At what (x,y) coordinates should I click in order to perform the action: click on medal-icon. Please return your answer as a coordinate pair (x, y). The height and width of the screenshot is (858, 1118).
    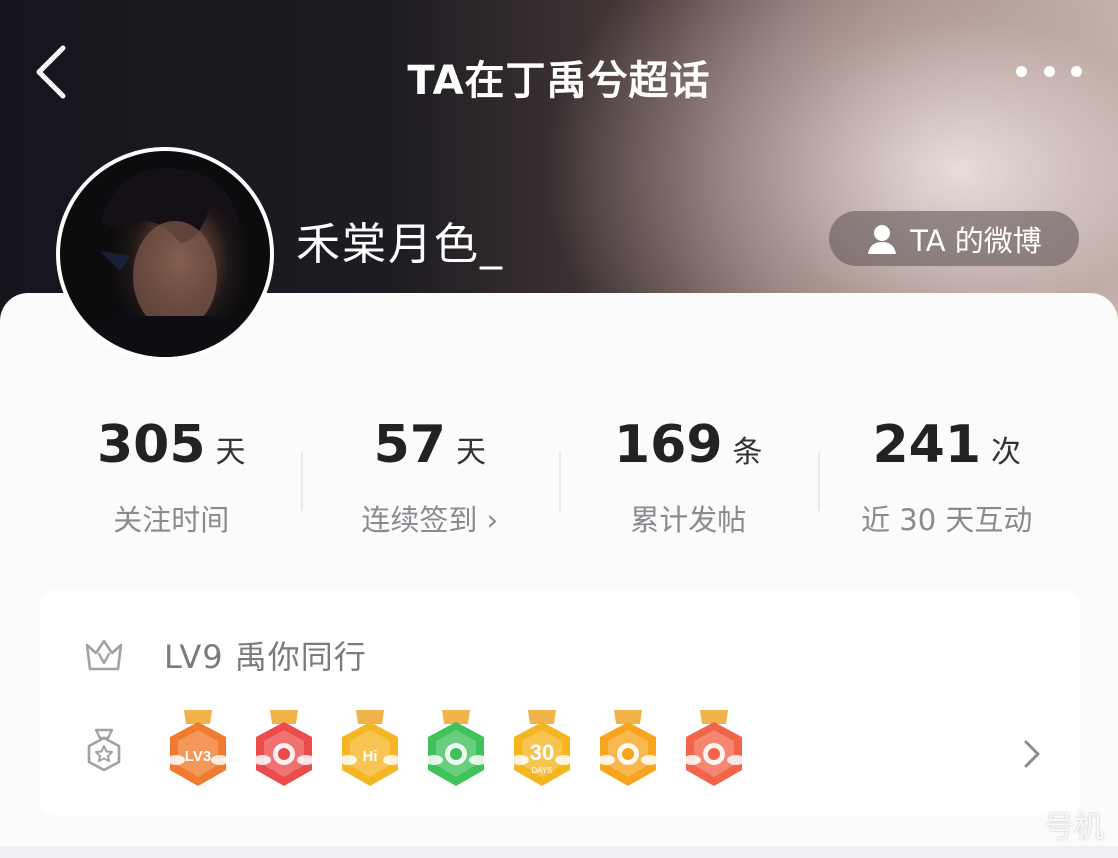
    Looking at the image, I should click on (104, 750).